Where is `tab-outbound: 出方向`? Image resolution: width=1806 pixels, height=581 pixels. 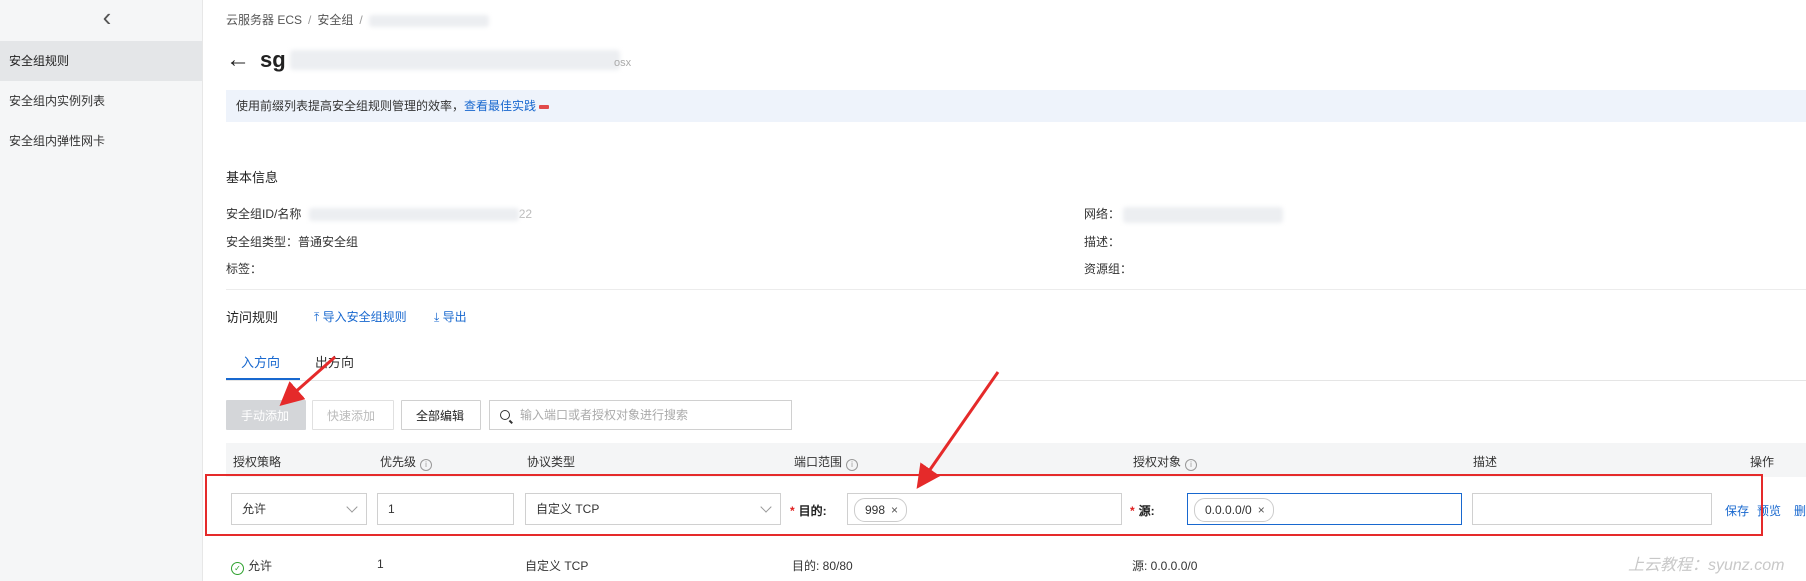 tab-outbound: 出方向 is located at coordinates (334, 361).